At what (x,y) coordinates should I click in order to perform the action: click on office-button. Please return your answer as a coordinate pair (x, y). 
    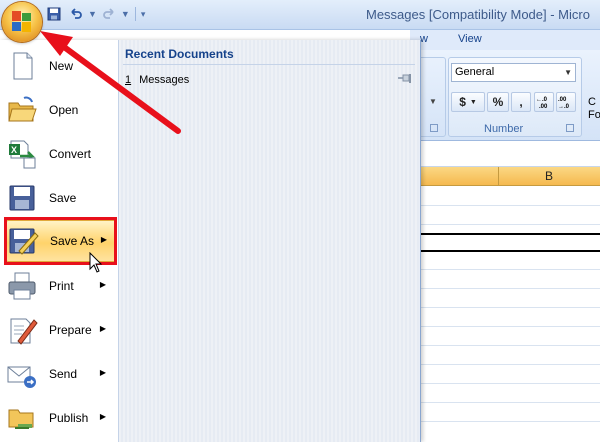
    Looking at the image, I should click on (22, 22).